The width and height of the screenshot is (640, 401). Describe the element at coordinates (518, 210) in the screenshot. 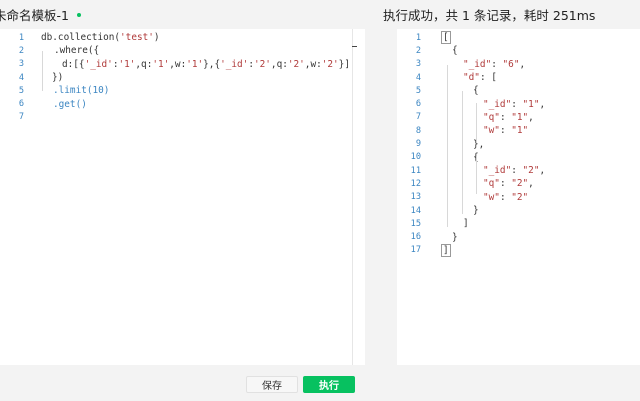

I see `result-line: 14}` at that location.